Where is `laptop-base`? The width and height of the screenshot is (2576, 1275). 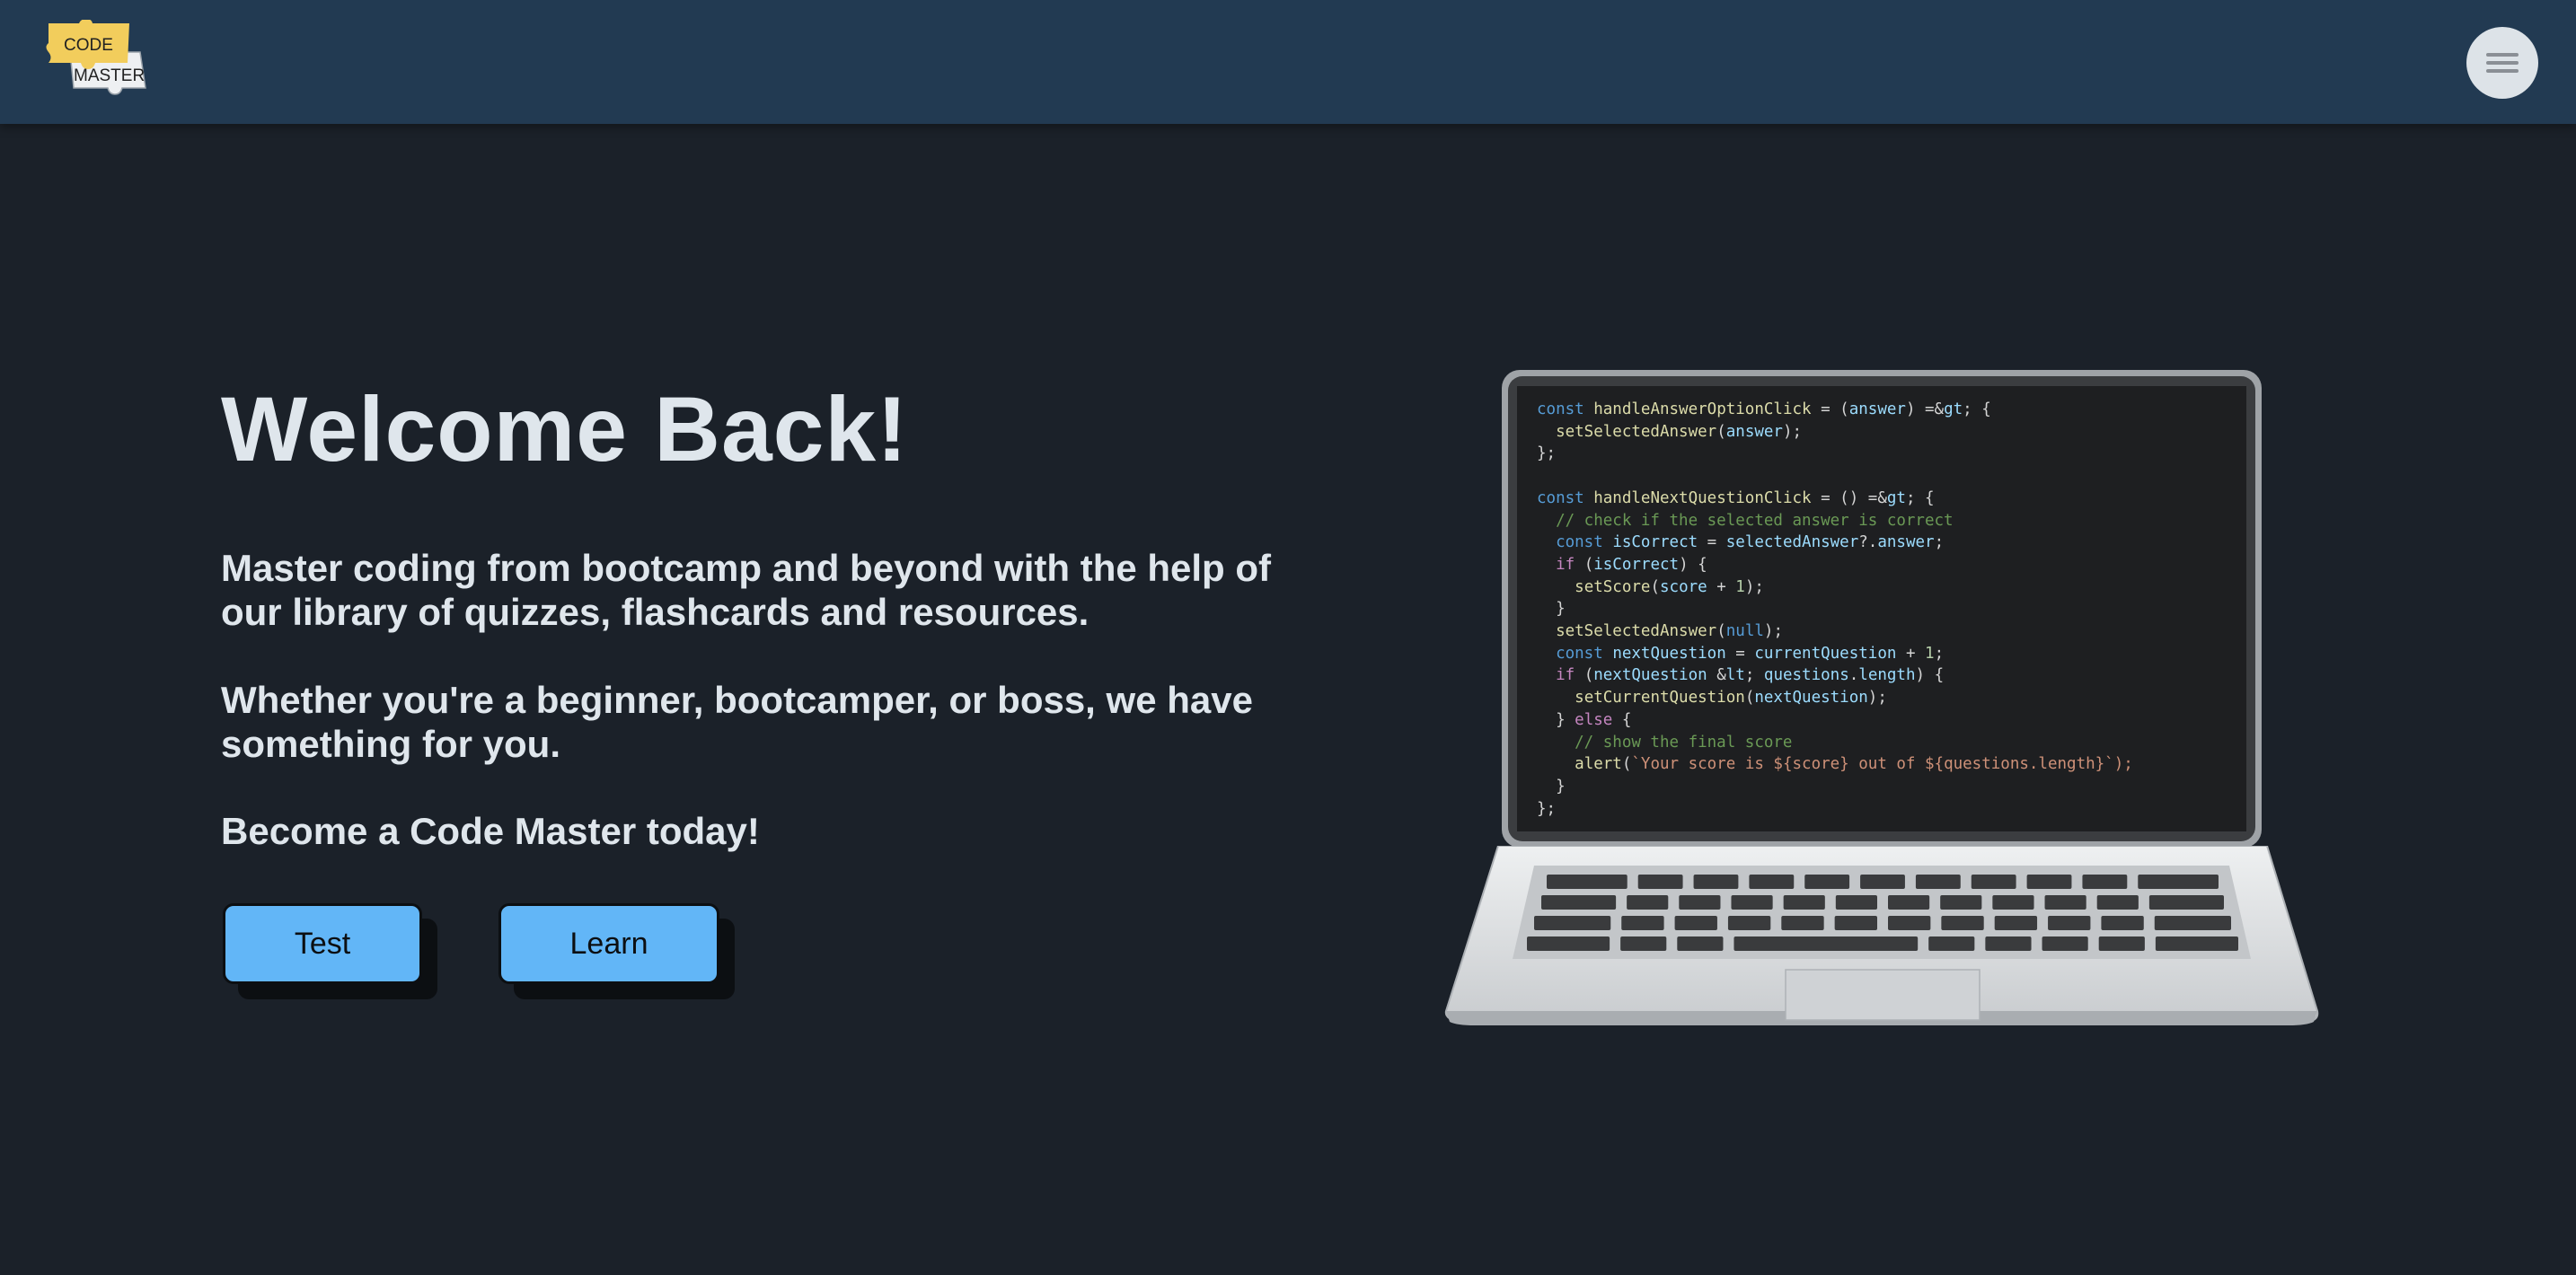 laptop-base is located at coordinates (1881, 936).